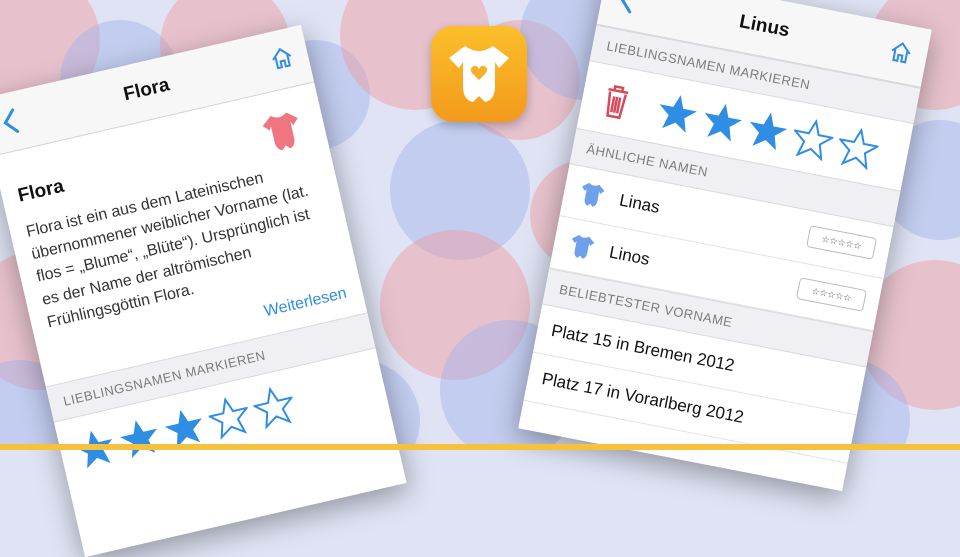 This screenshot has width=960, height=557. What do you see at coordinates (639, 203) in the screenshot?
I see `similar-name-label: Linas` at bounding box center [639, 203].